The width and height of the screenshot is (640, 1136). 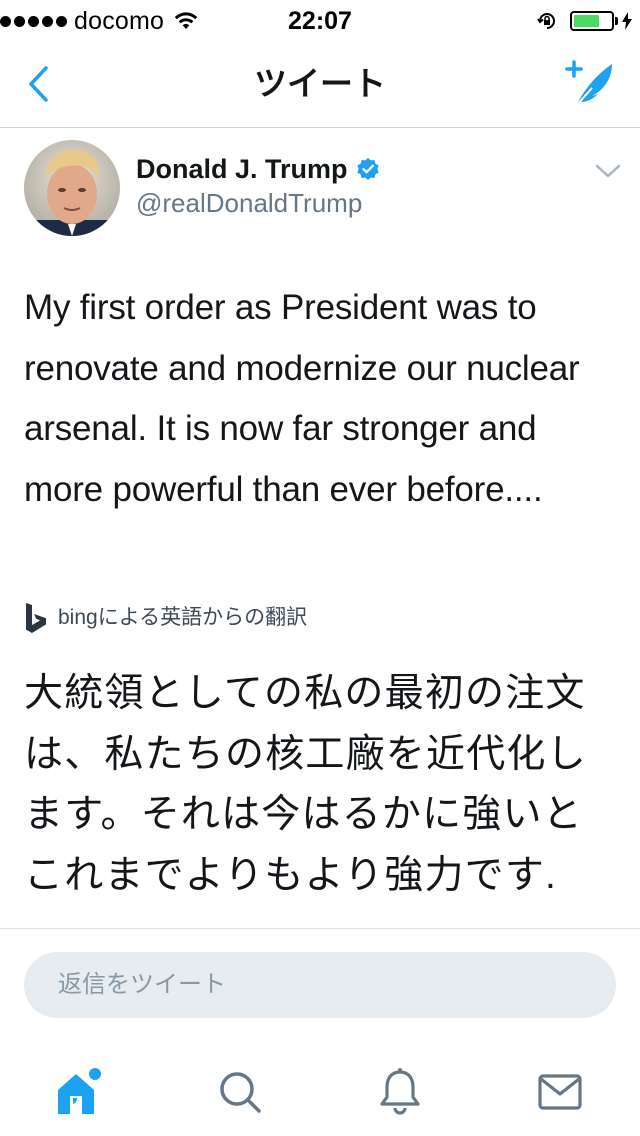 I want to click on avatar, so click(x=72, y=188).